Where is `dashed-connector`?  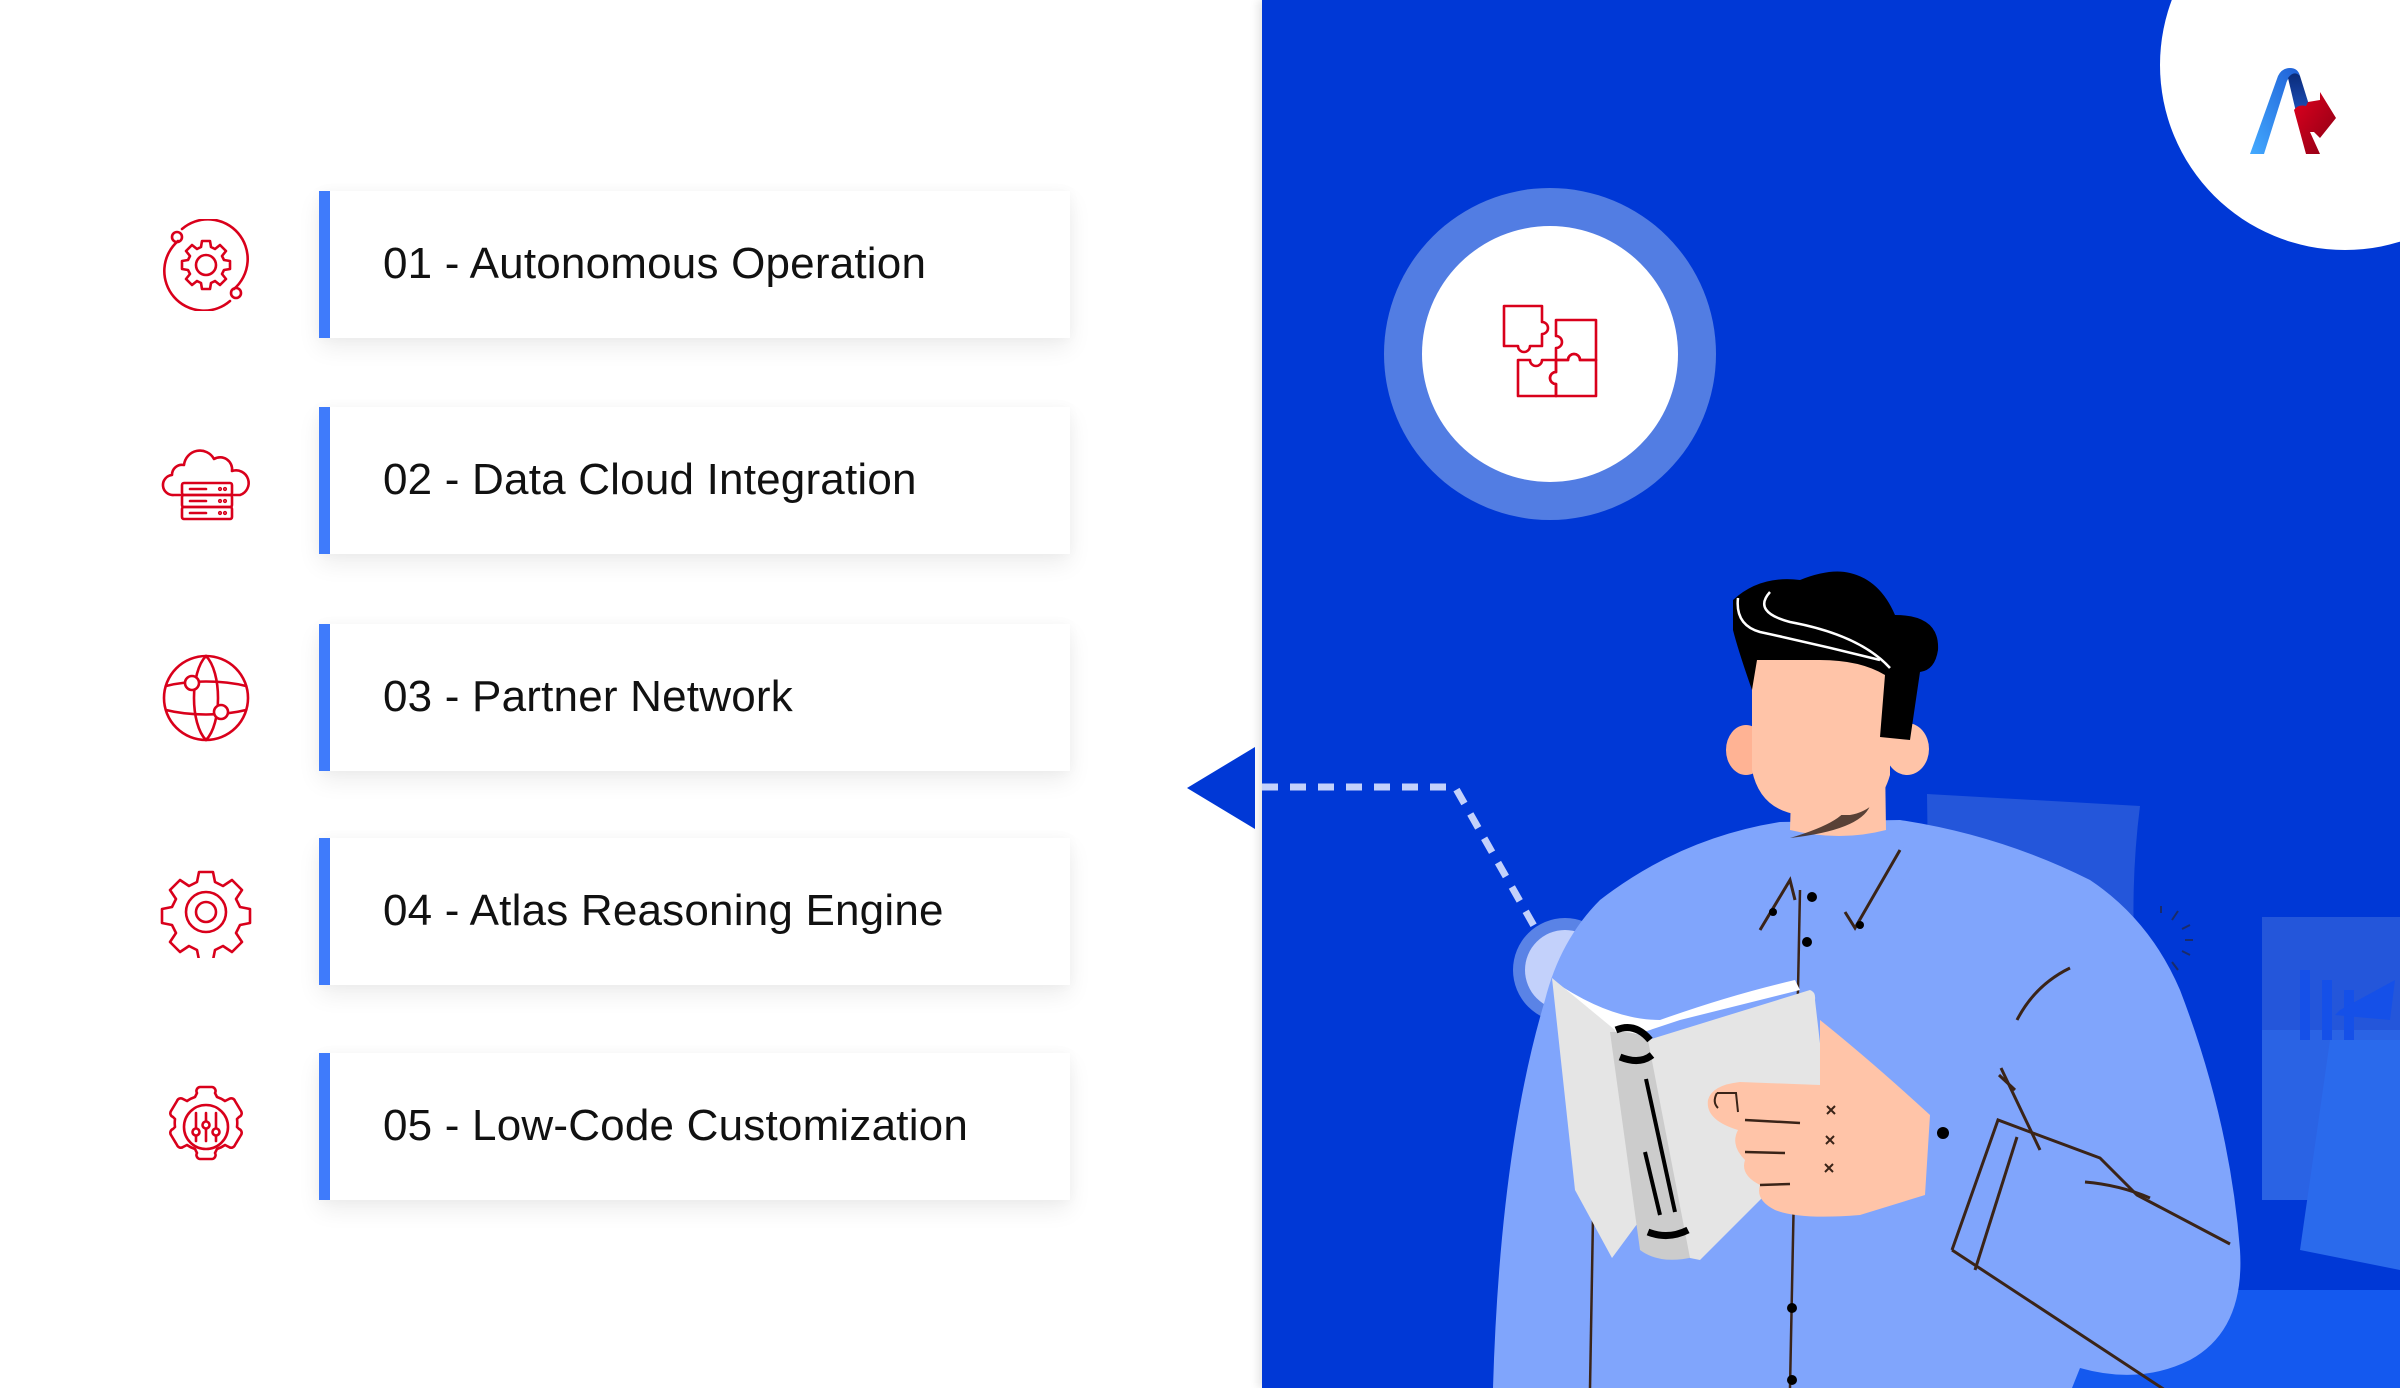 dashed-connector is located at coordinates (1404, 862).